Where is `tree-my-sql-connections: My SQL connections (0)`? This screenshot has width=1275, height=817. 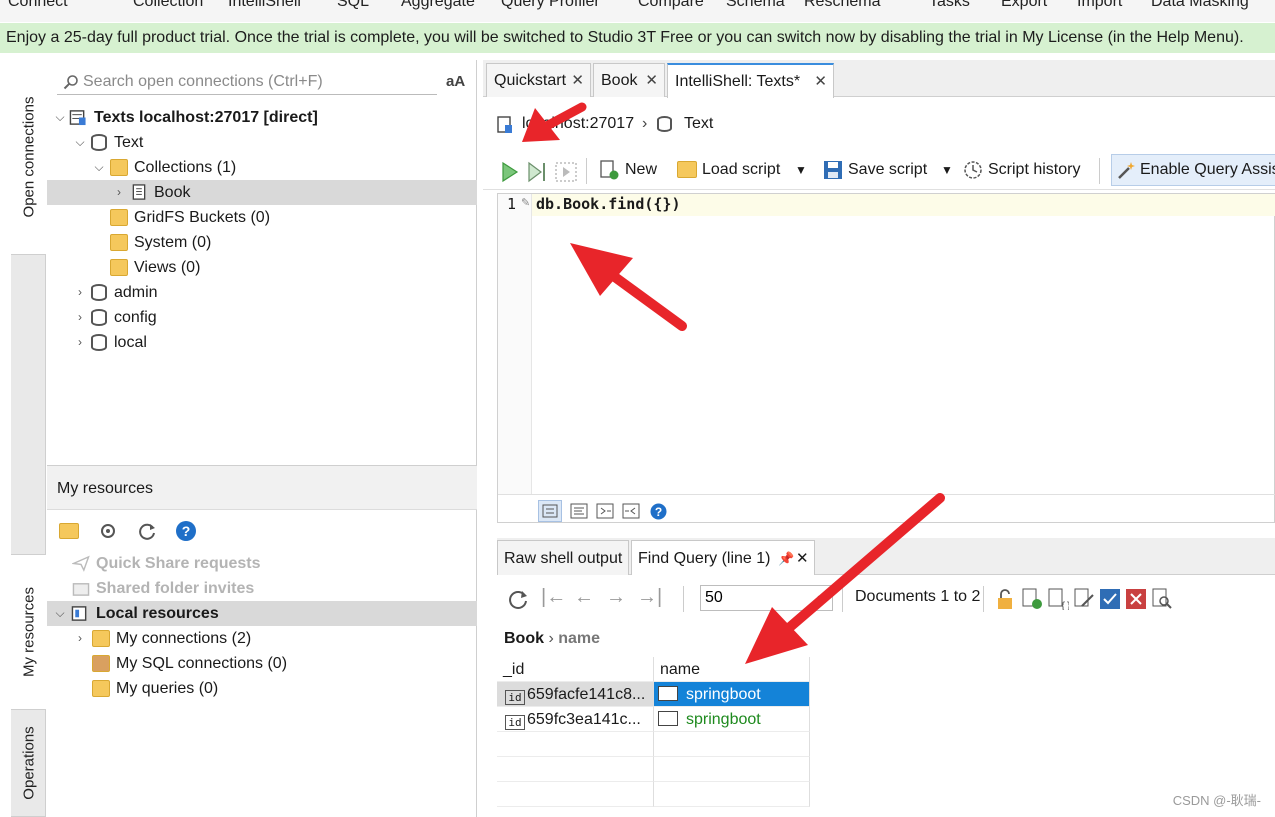 tree-my-sql-connections: My SQL connections (0) is located at coordinates (262, 663).